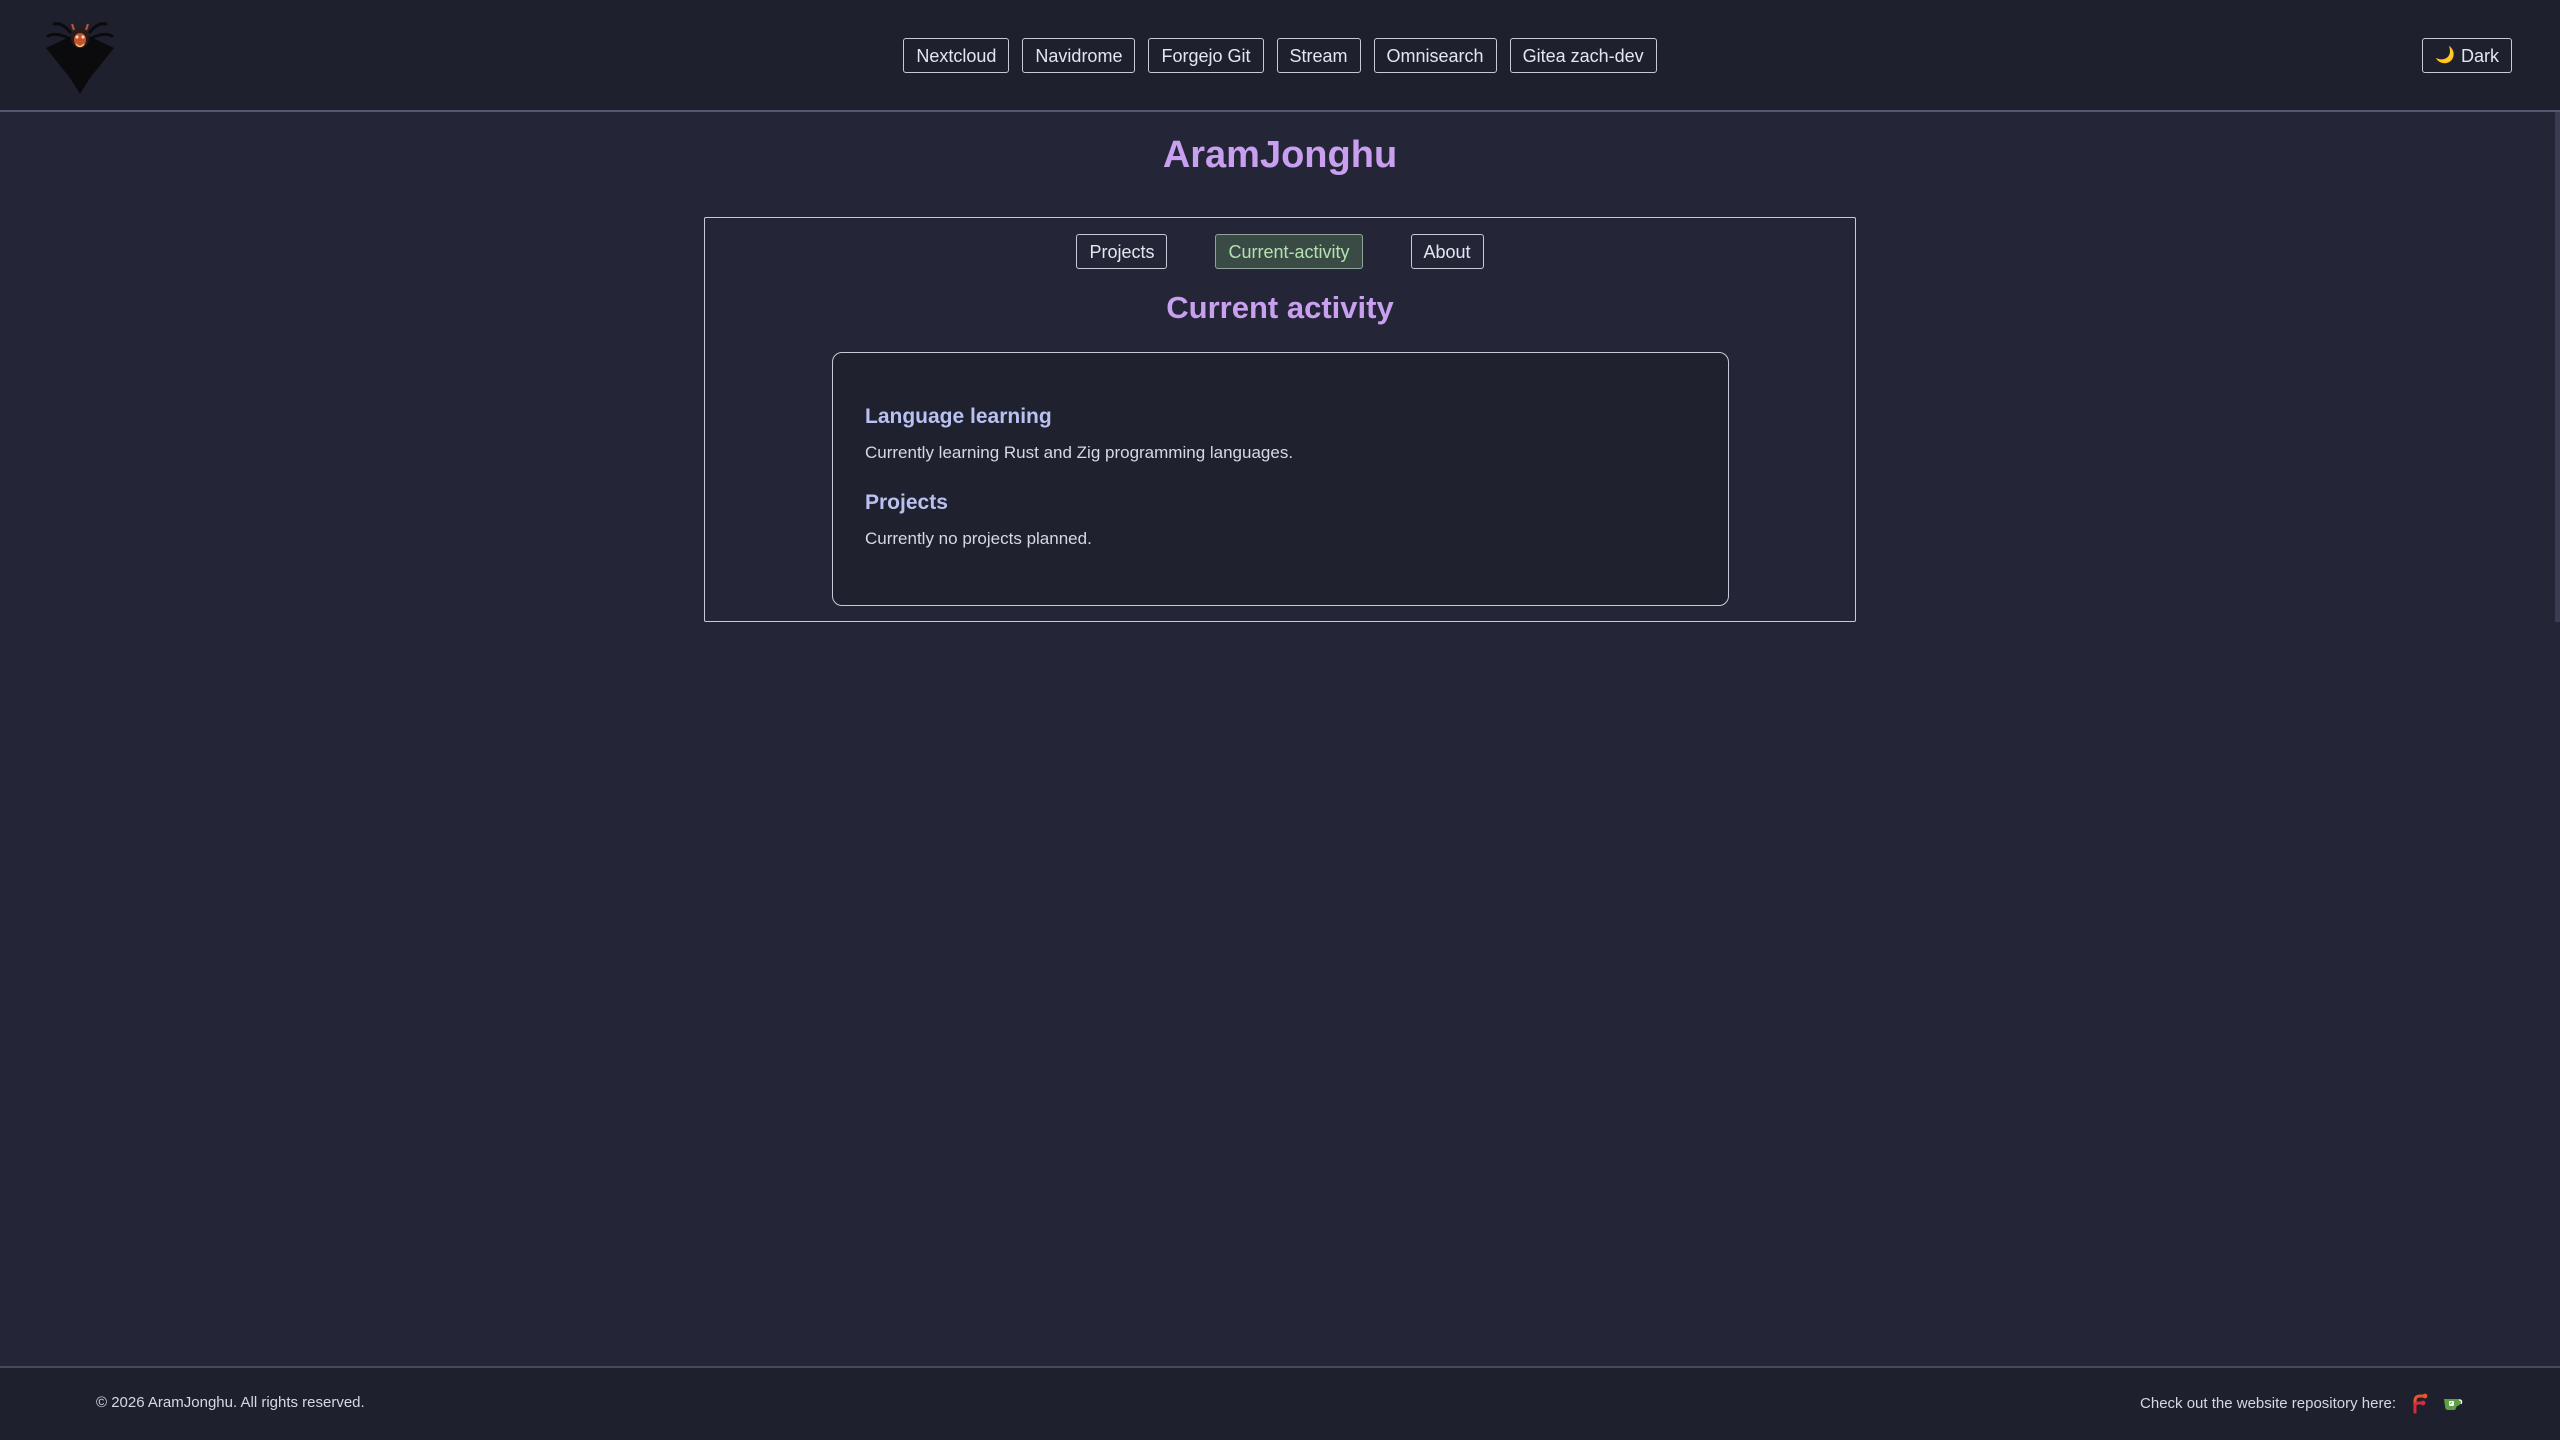 This screenshot has height=1440, width=2560. Describe the element at coordinates (1280, 307) in the screenshot. I see `section-title: Current activity` at that location.